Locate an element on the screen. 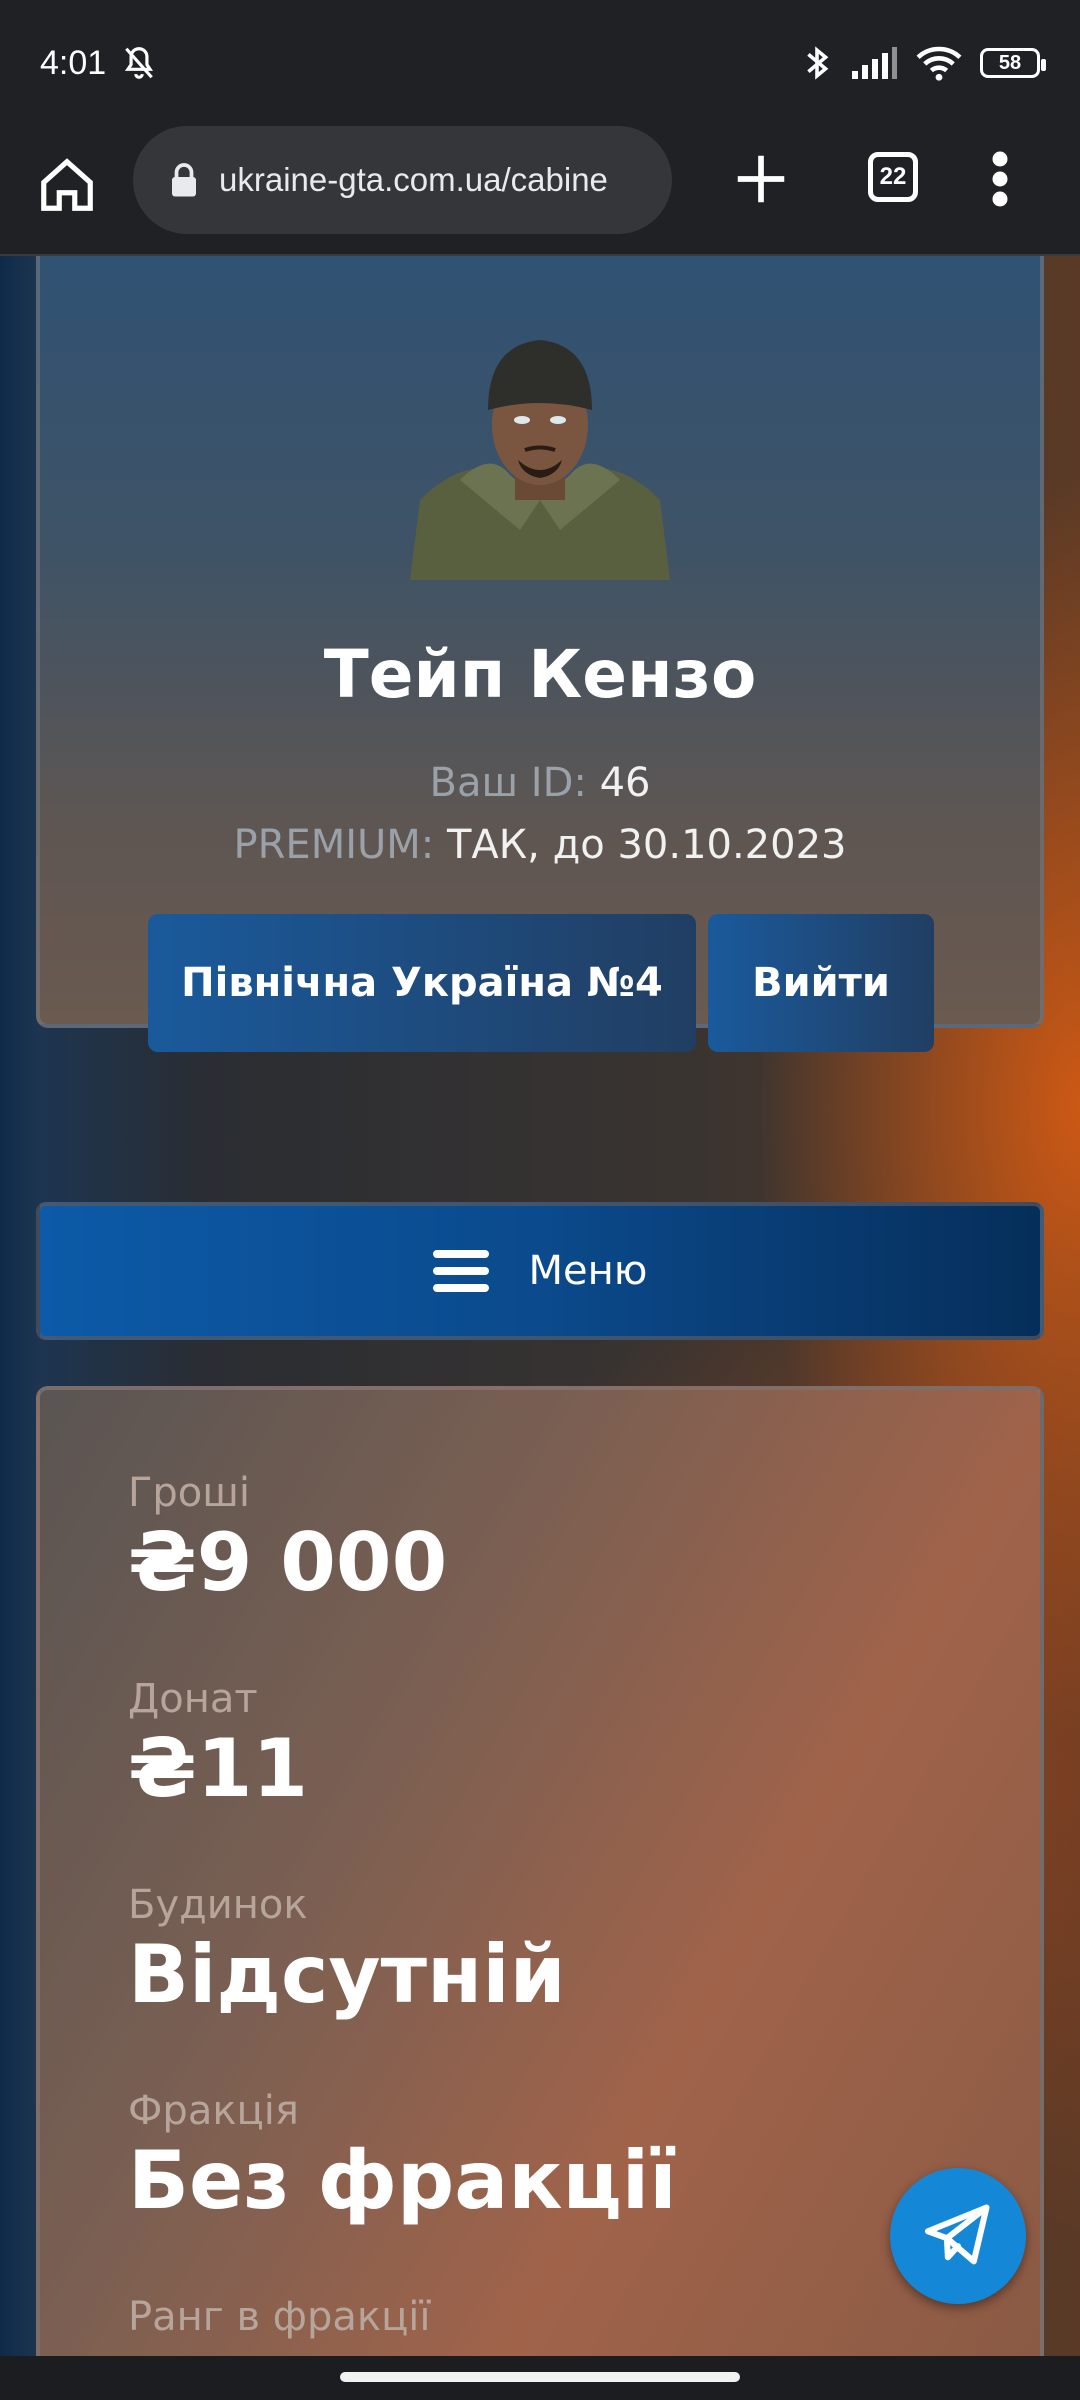  telegram-button is located at coordinates (958, 2236).